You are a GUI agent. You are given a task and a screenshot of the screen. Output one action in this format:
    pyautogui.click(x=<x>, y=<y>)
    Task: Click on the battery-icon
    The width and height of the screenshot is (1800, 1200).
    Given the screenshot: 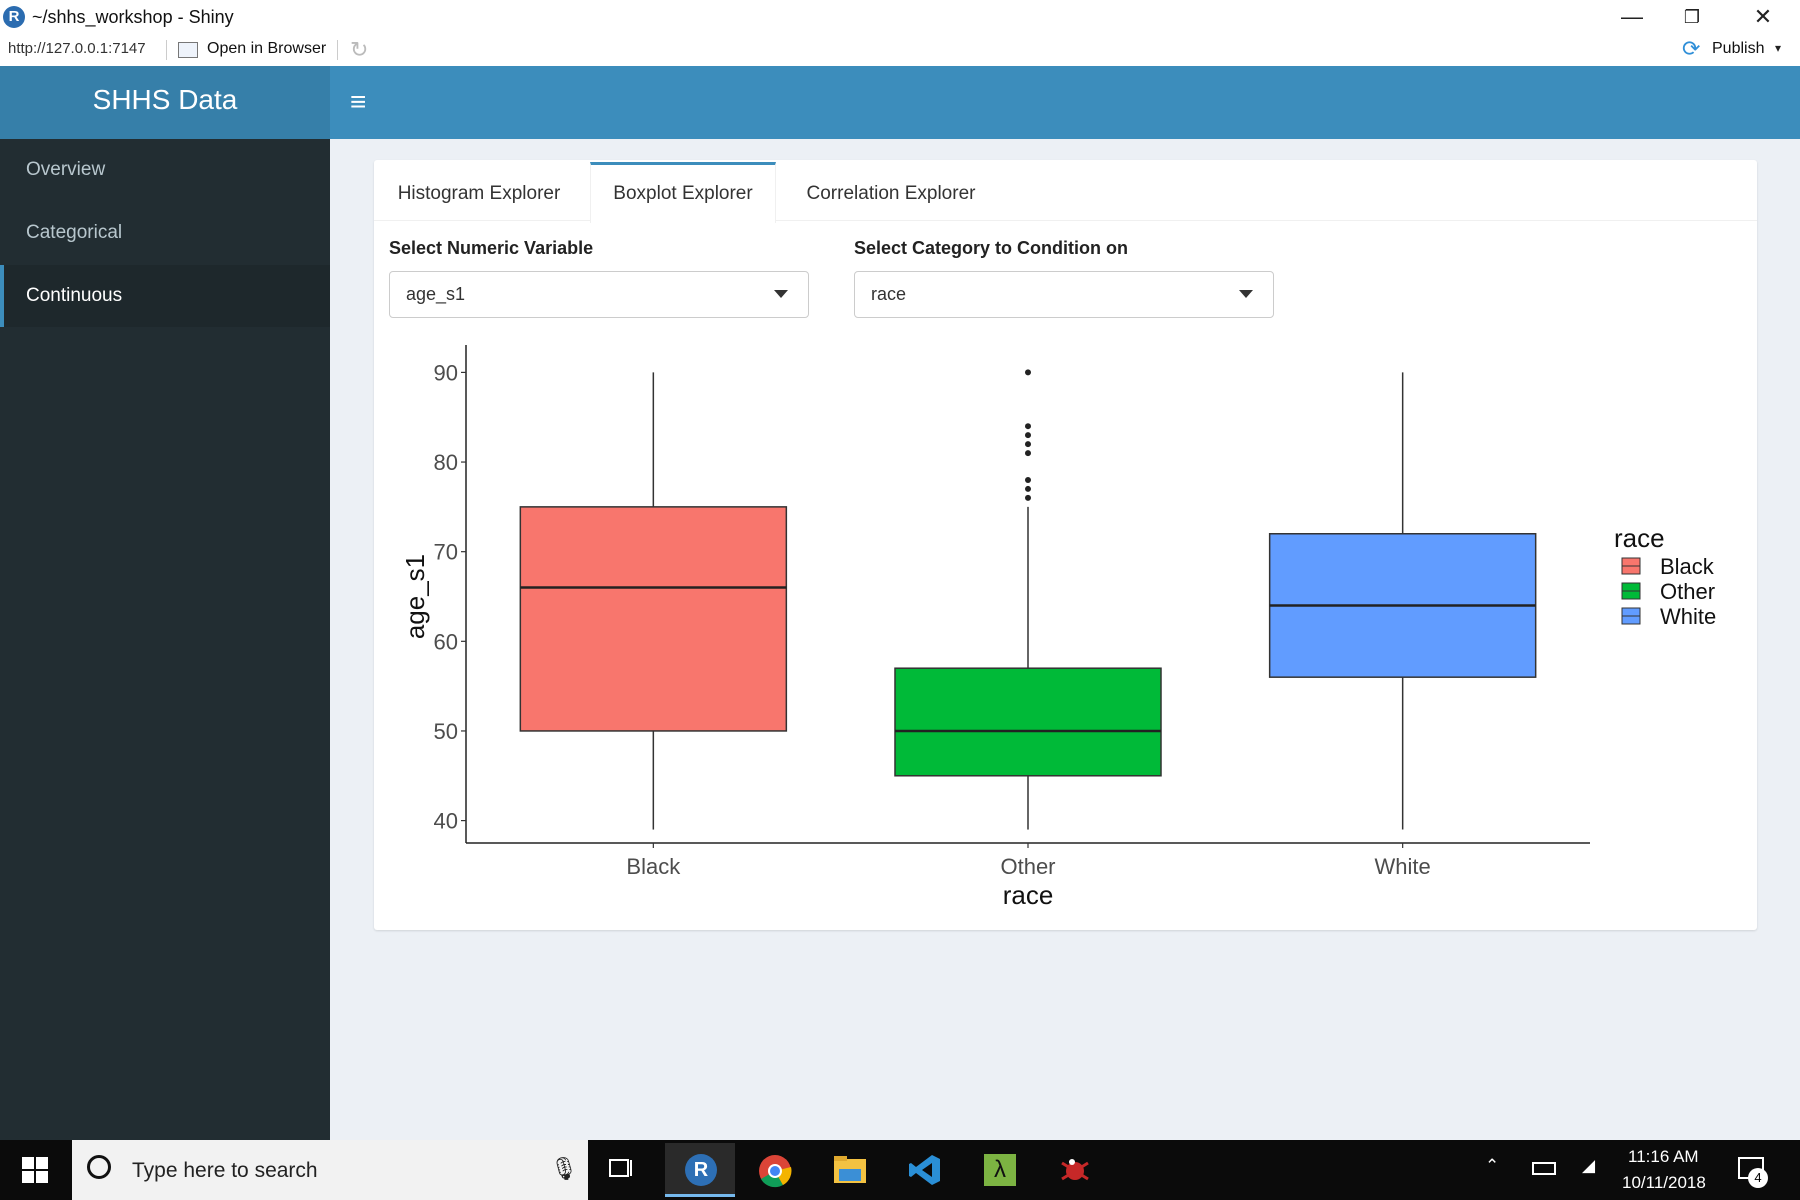 What is the action you would take?
    pyautogui.click(x=1544, y=1168)
    